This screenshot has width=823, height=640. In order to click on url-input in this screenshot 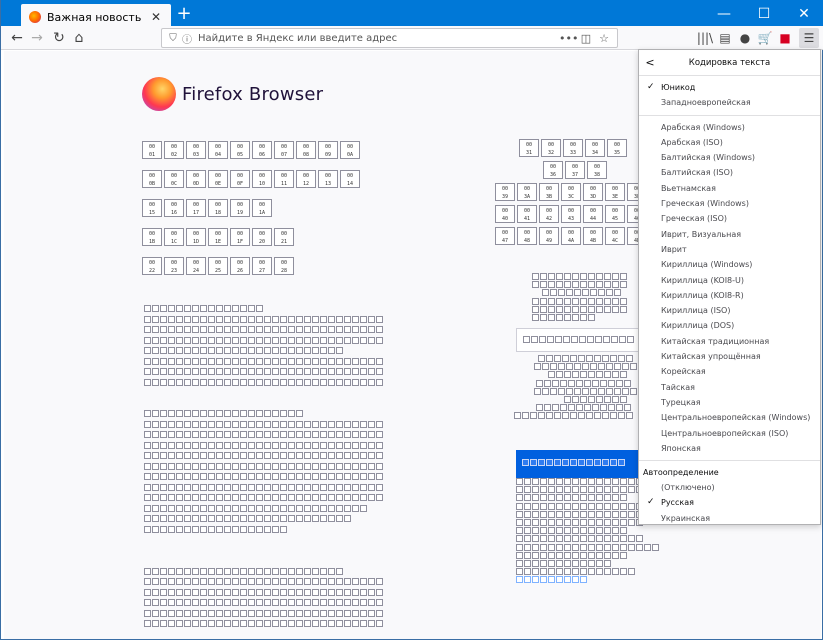, I will do `click(378, 38)`.